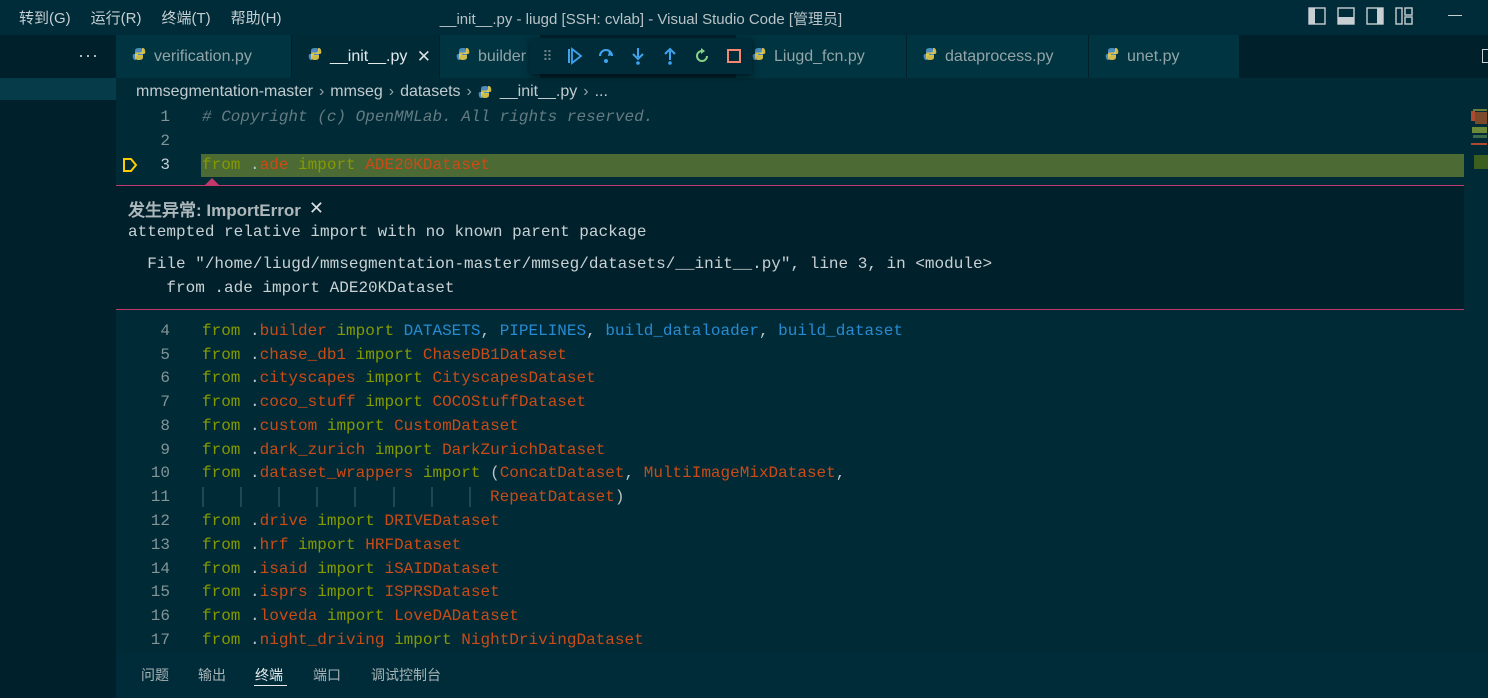  Describe the element at coordinates (325, 521) in the screenshot. I see `code-line: 12 from .drive import DRIVEDataset` at that location.